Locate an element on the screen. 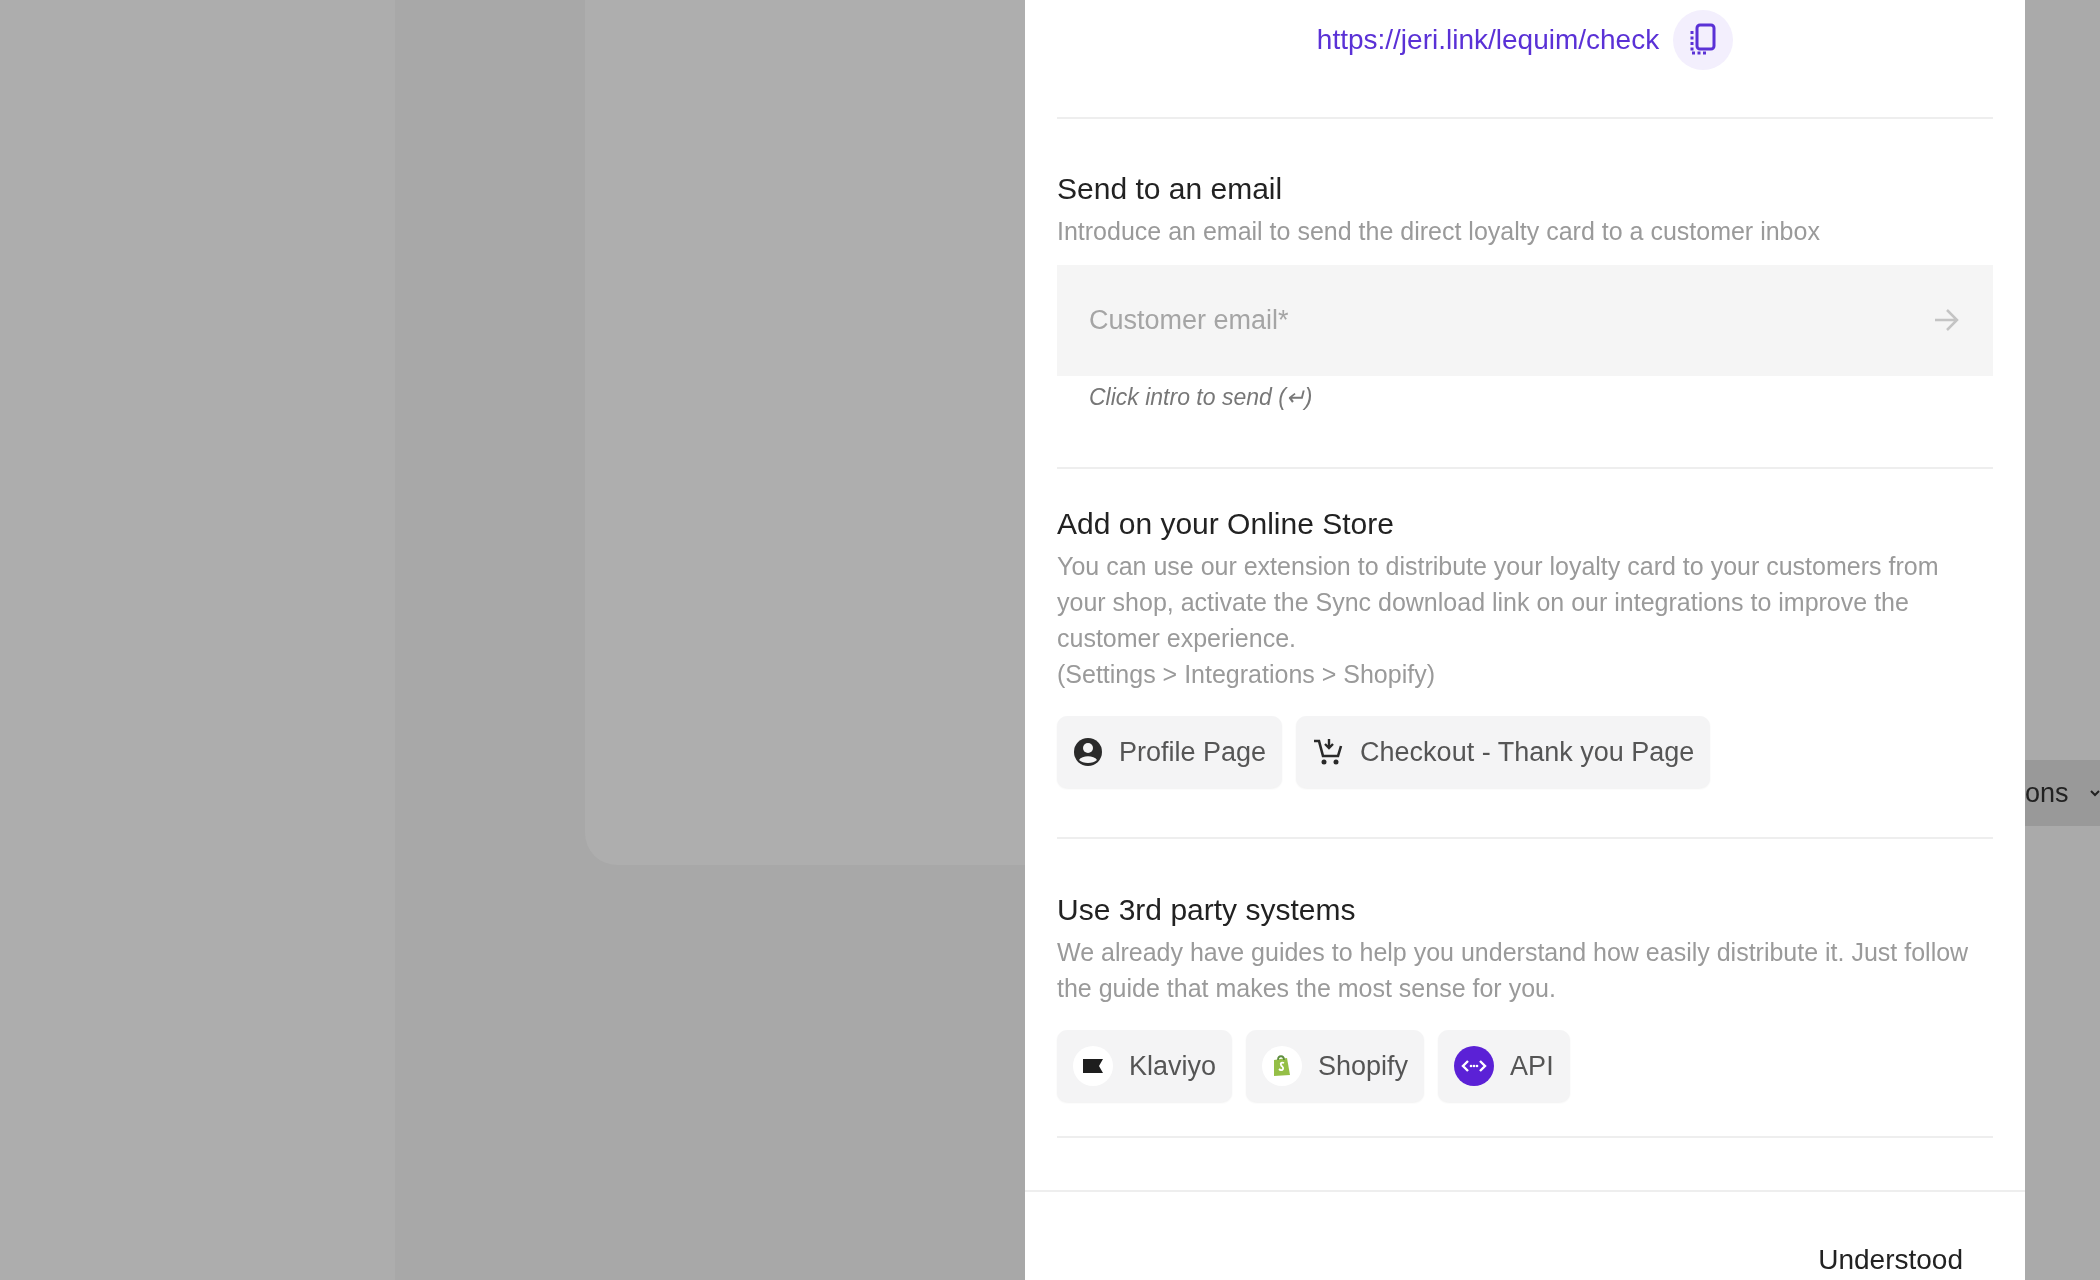 The width and height of the screenshot is (2100, 1280). checkout-button: Checkout - Thank you Page is located at coordinates (1503, 752).